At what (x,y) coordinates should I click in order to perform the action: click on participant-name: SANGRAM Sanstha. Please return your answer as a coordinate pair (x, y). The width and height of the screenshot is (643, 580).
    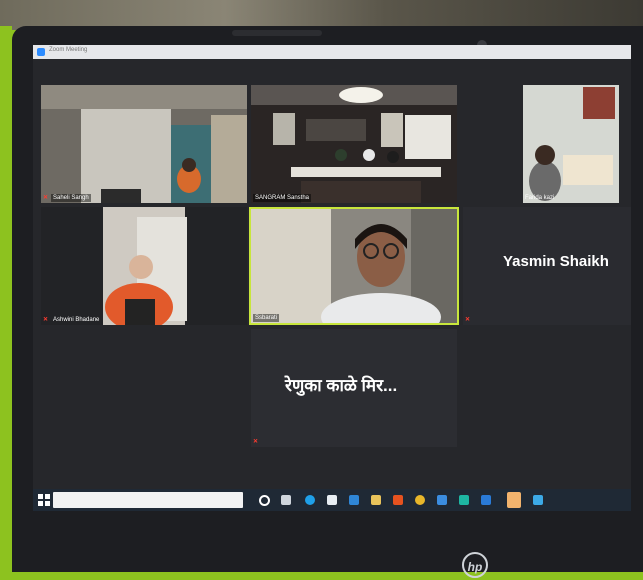
    Looking at the image, I should click on (282, 198).